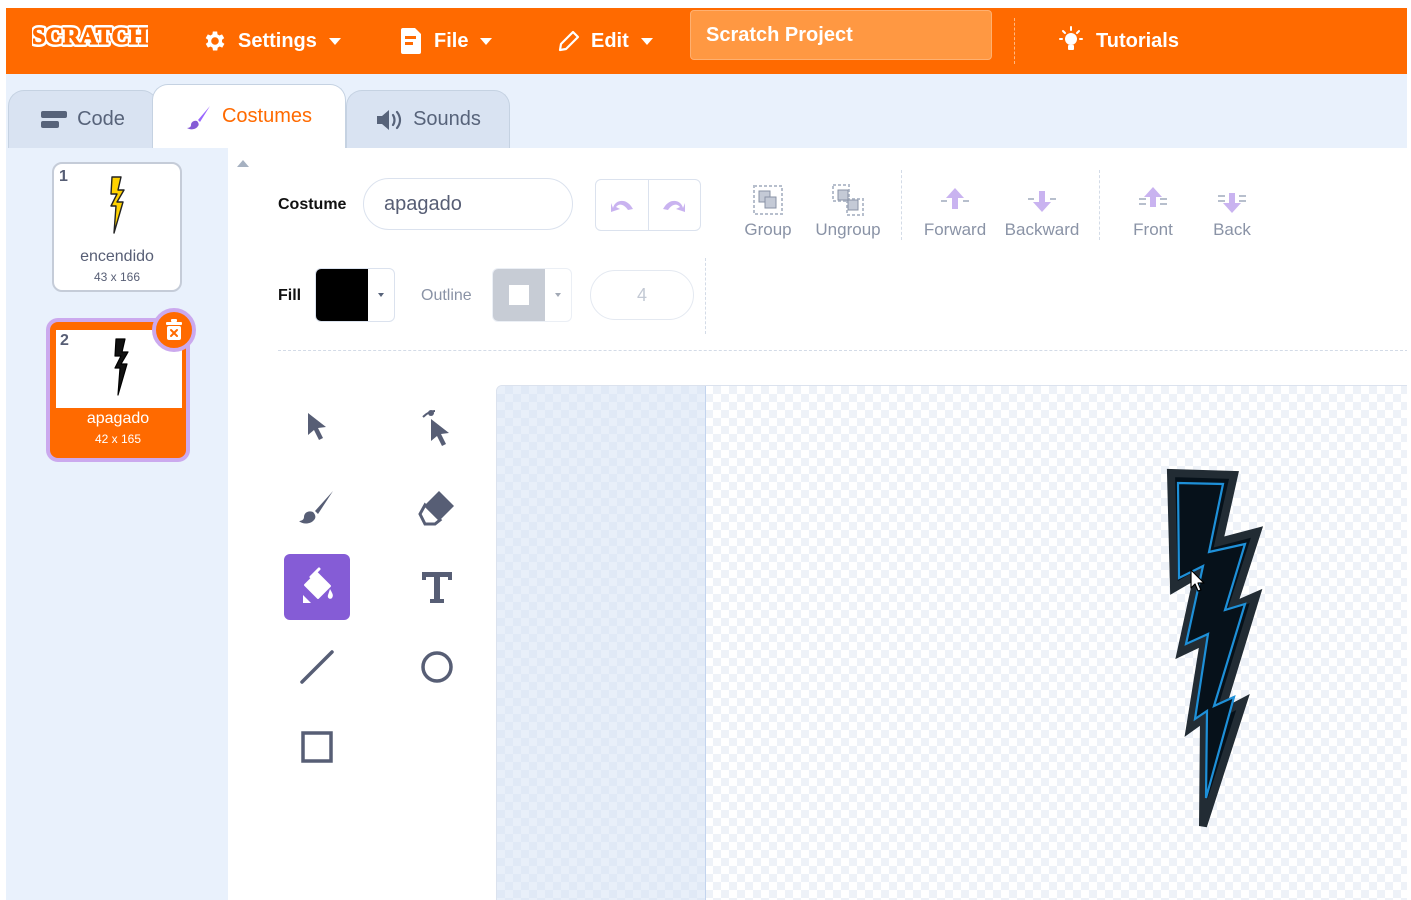  I want to click on fill-tool, so click(317, 587).